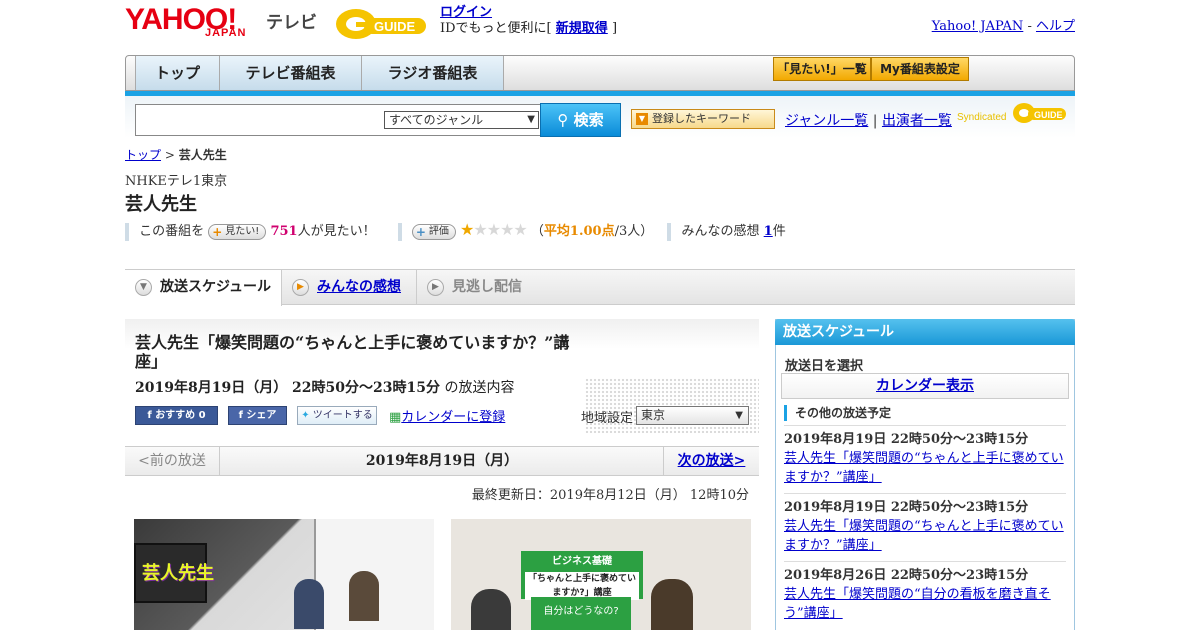  I want to click on episode-pager: <前の放送 2019年8月19日（月） 次の放送>, so click(442, 461).